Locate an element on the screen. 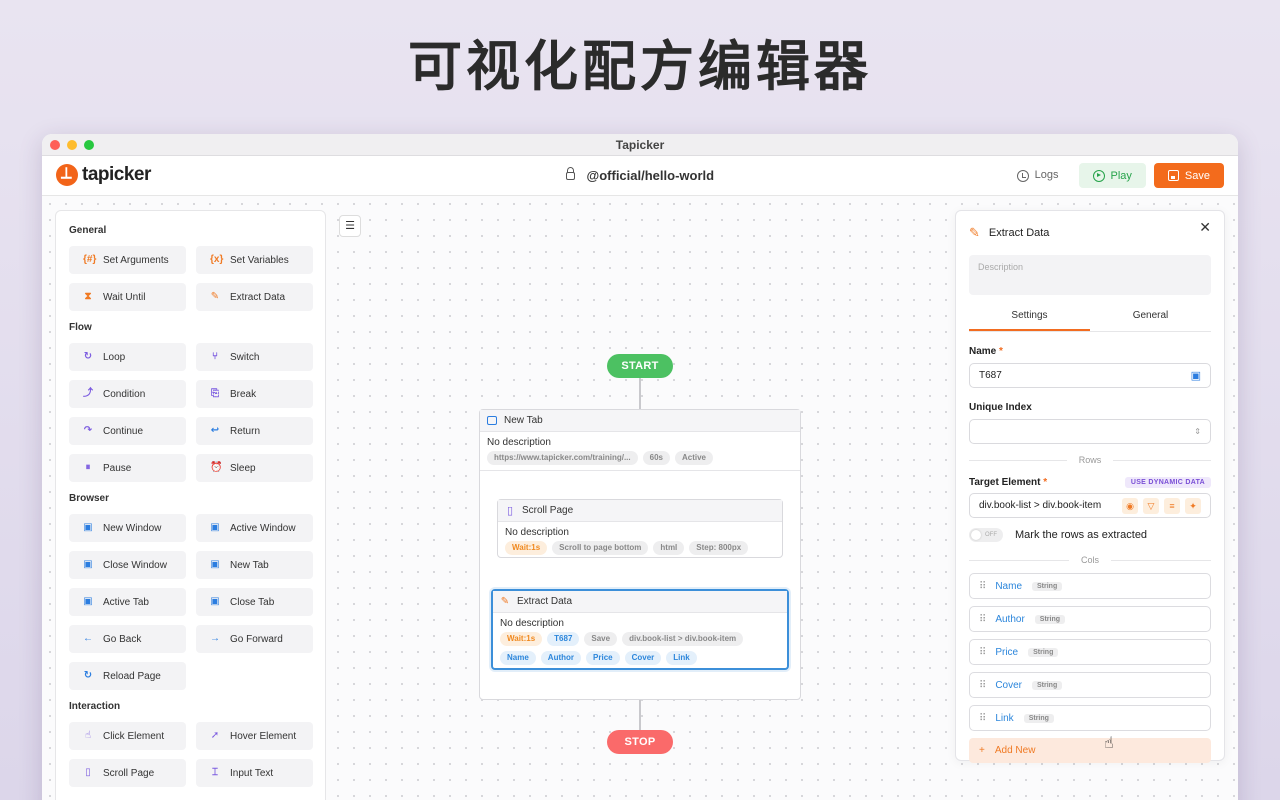  palette-item-set-arguments: {#} Set Arguments is located at coordinates (127, 260).